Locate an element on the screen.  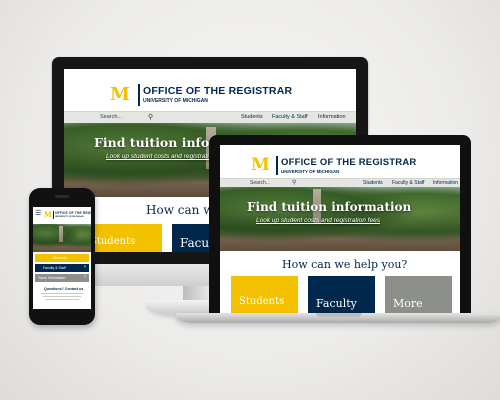
phone-hero-banner is located at coordinates (62, 238).